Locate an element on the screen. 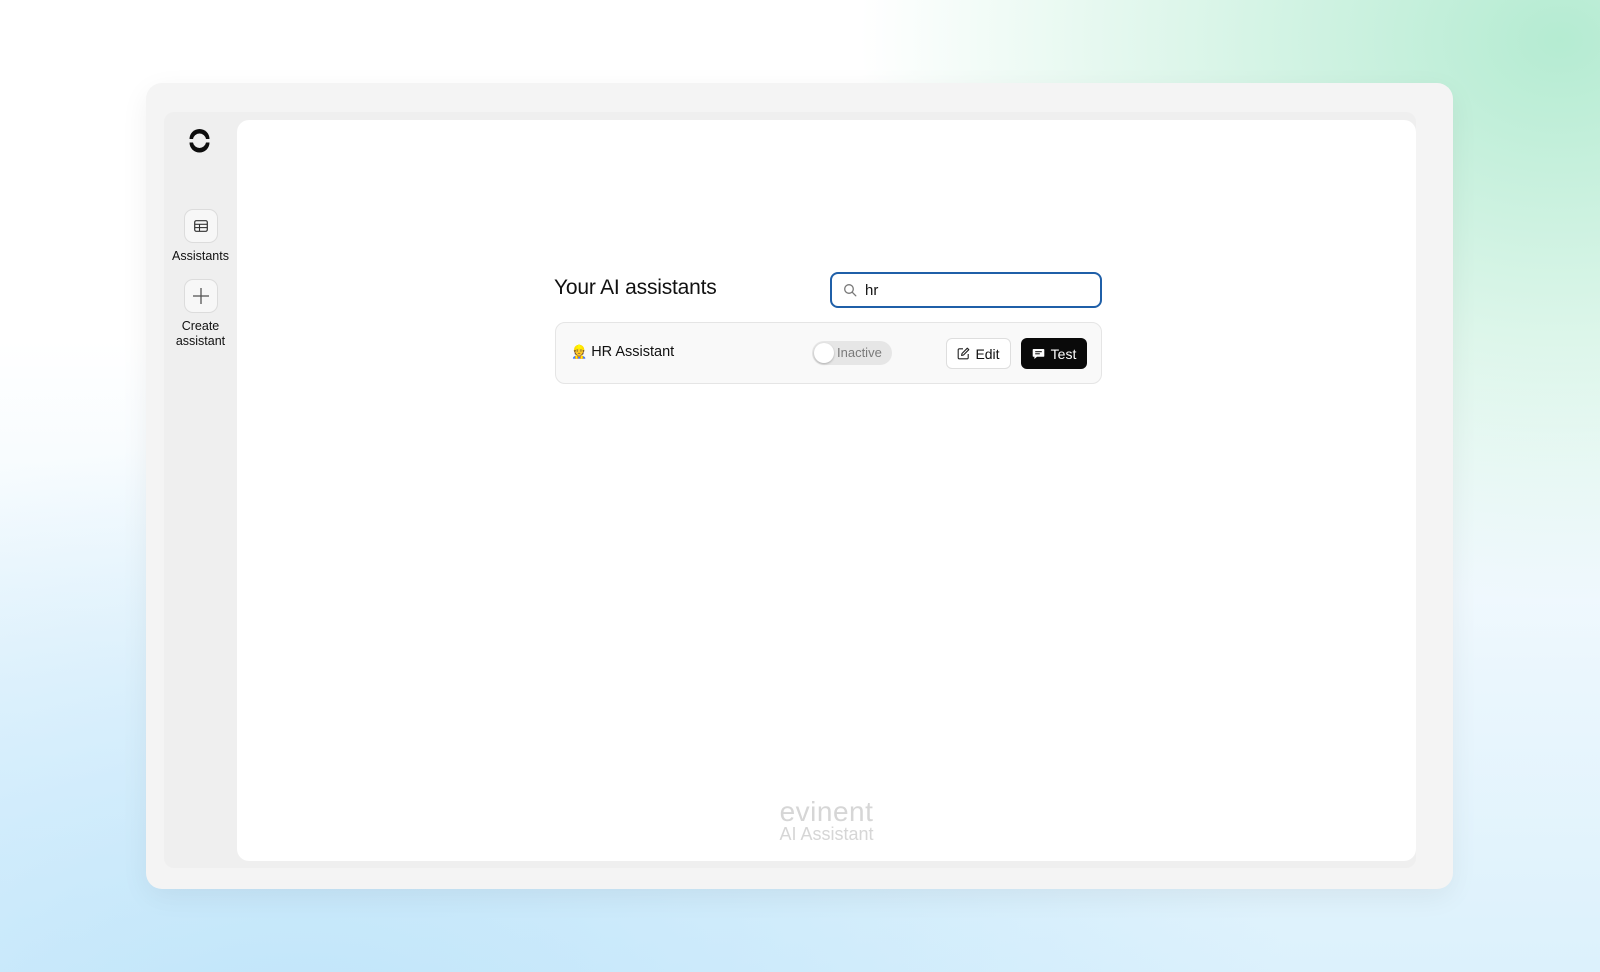 The width and height of the screenshot is (1600, 972). sidebar-item-assistants: Assistants is located at coordinates (200, 236).